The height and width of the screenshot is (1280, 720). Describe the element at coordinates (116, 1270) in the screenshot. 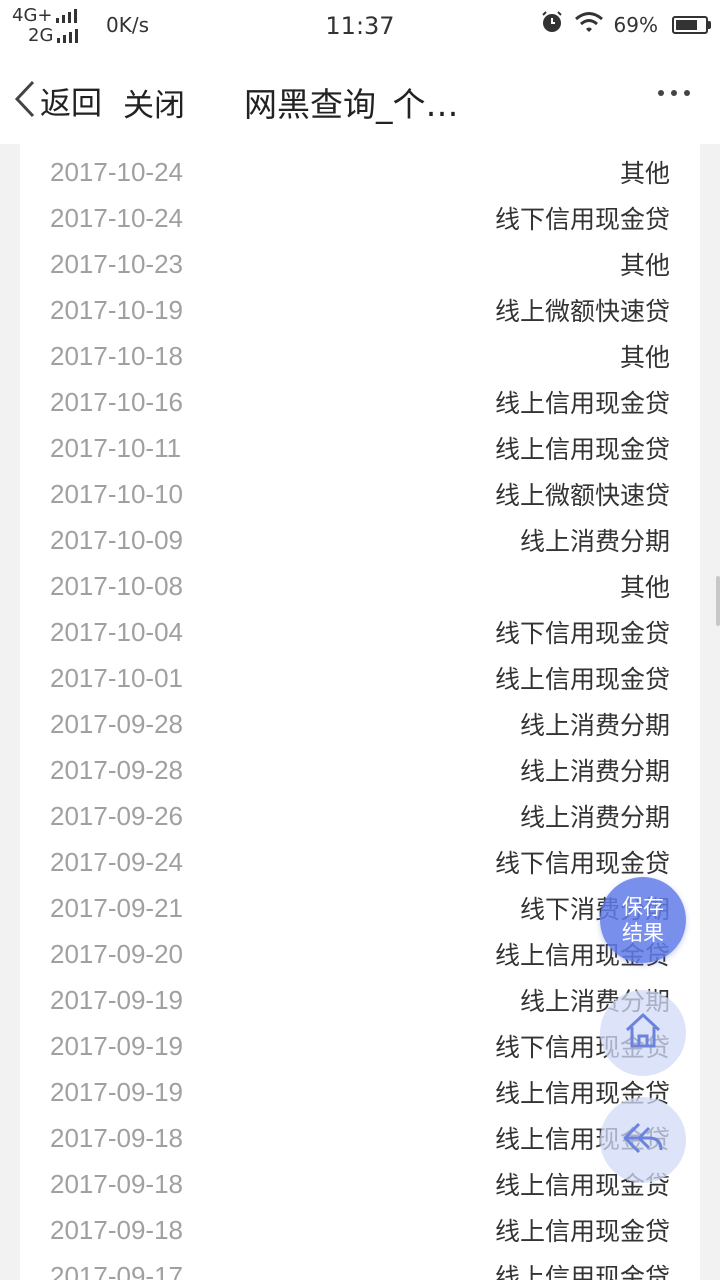

I see `record-date: 2017-09-17` at that location.